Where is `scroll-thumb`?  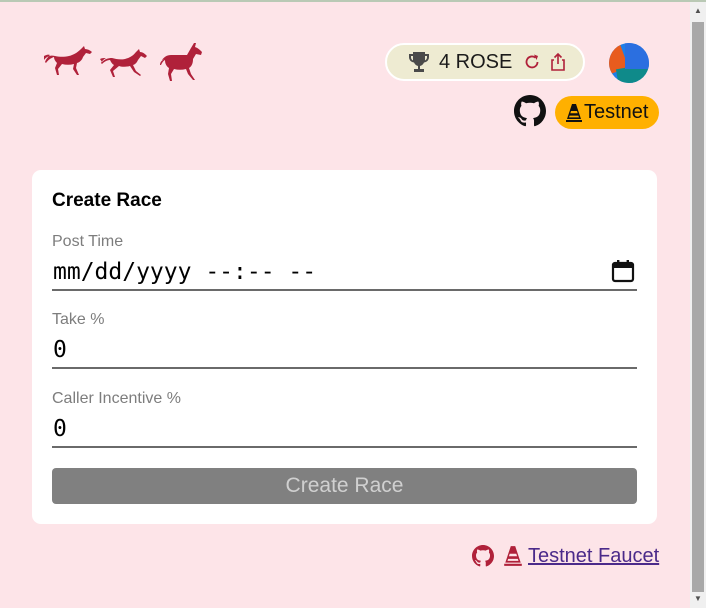
scroll-thumb is located at coordinates (698, 307).